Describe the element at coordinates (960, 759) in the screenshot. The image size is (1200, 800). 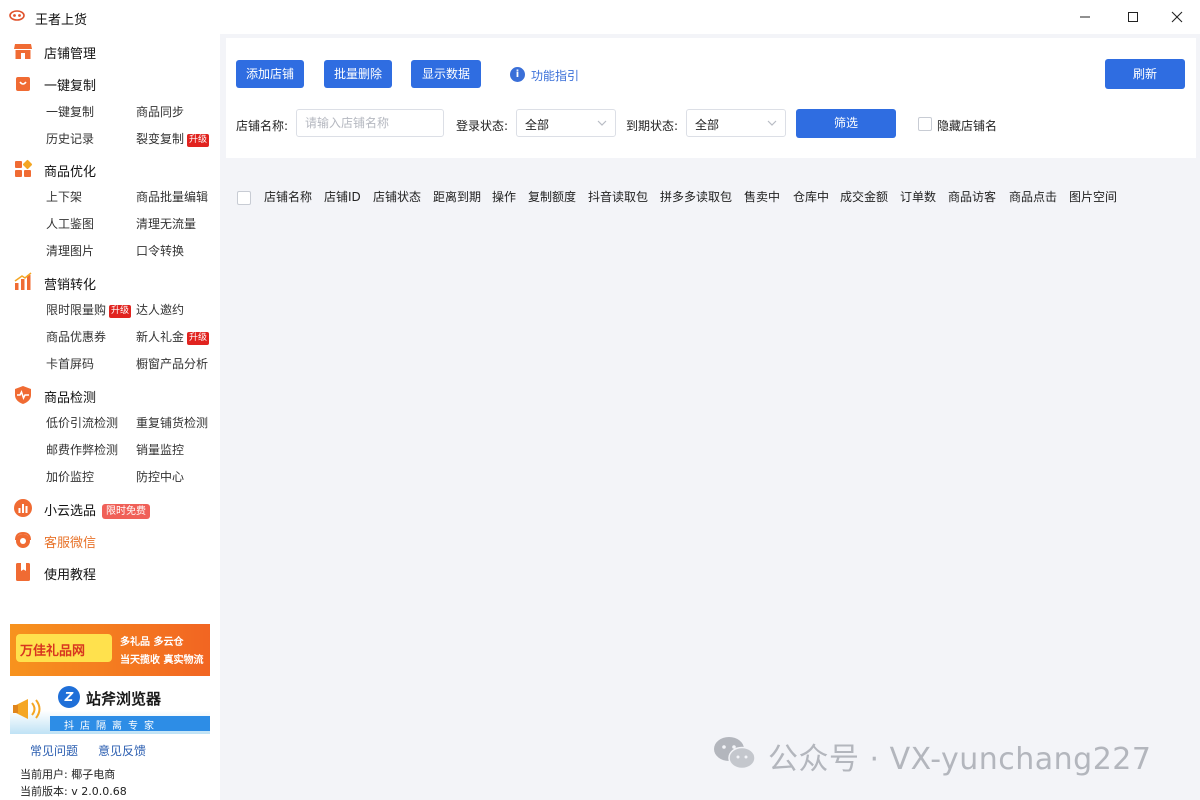
I see `watermark-text: 公众号 · VX-yunchang227` at that location.